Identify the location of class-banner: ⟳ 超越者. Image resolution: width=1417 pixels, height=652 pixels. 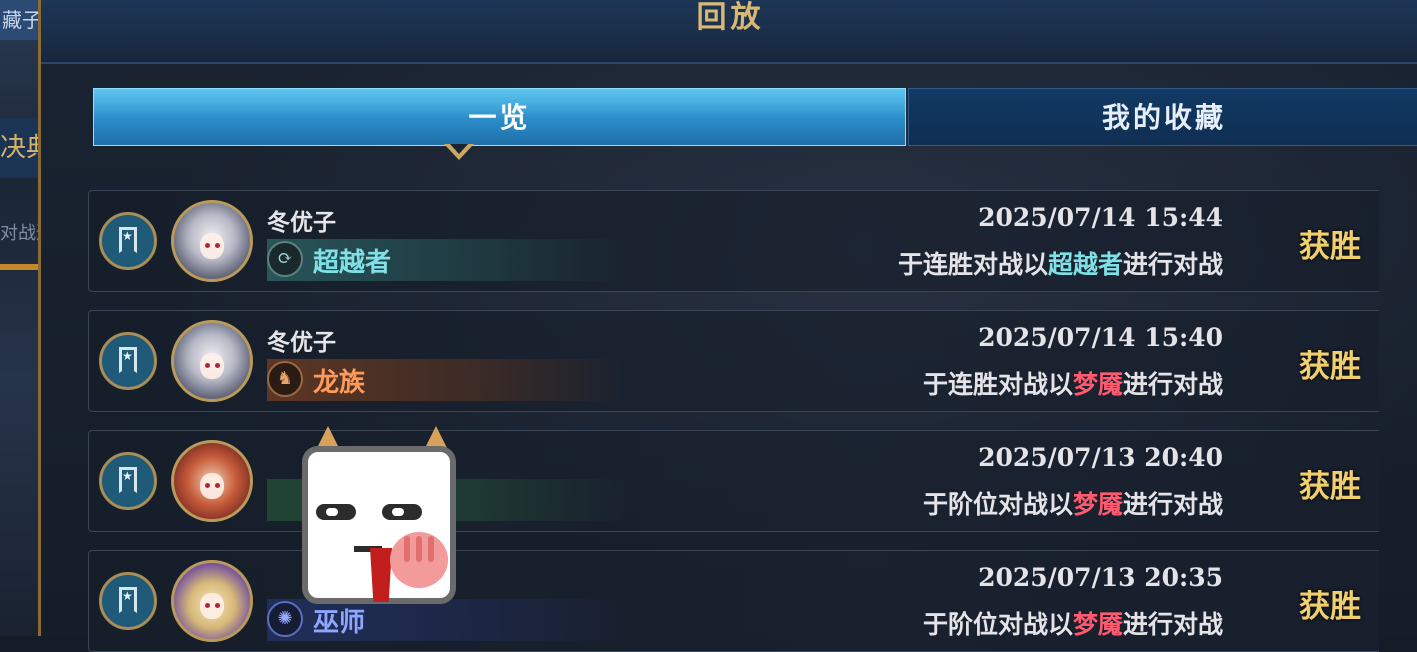
(447, 260).